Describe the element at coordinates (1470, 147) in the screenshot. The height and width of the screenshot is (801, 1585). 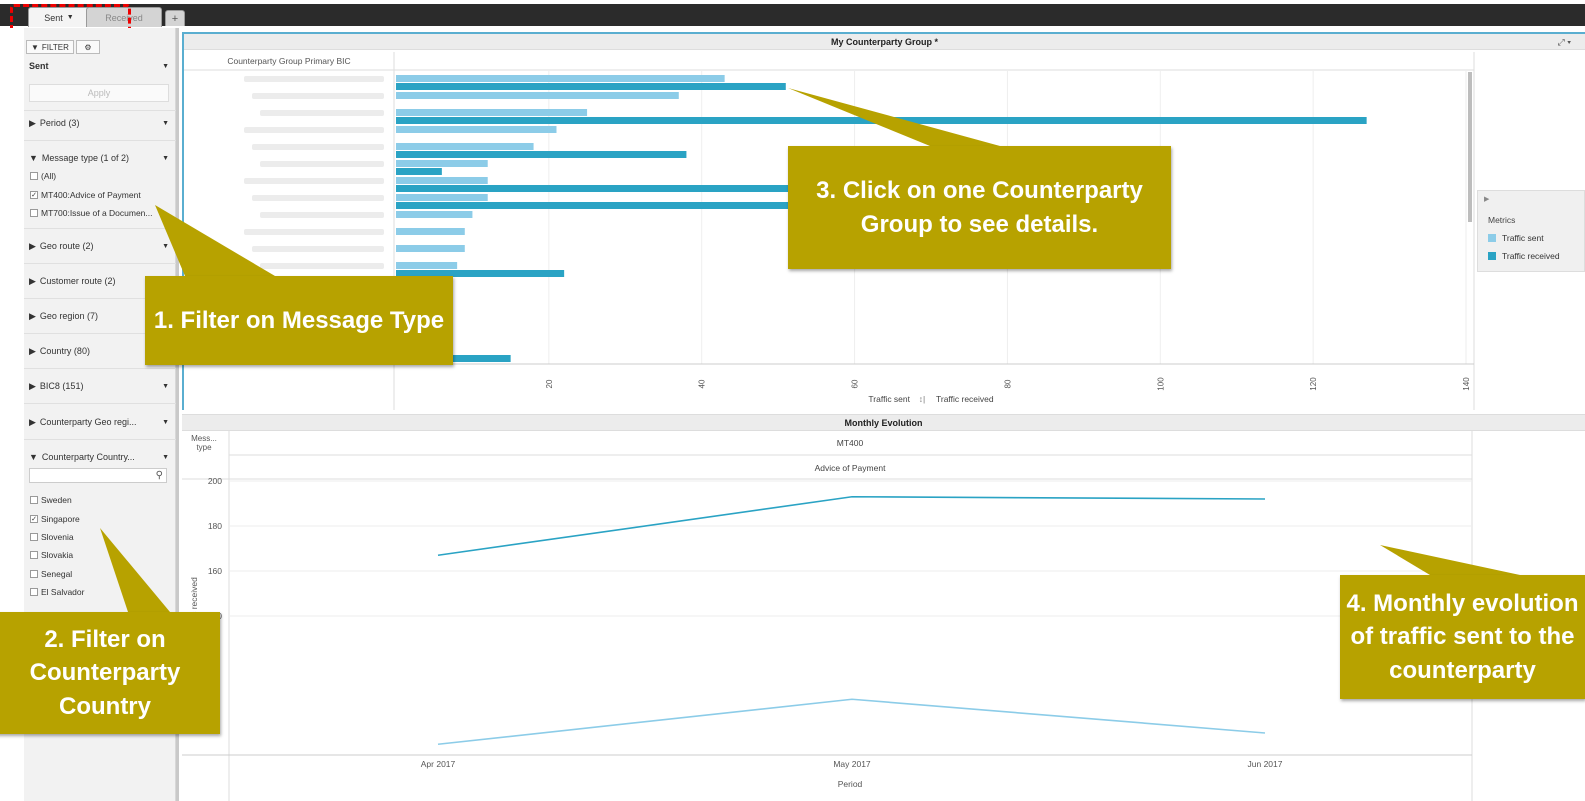
I see `scrollbar-thumb` at that location.